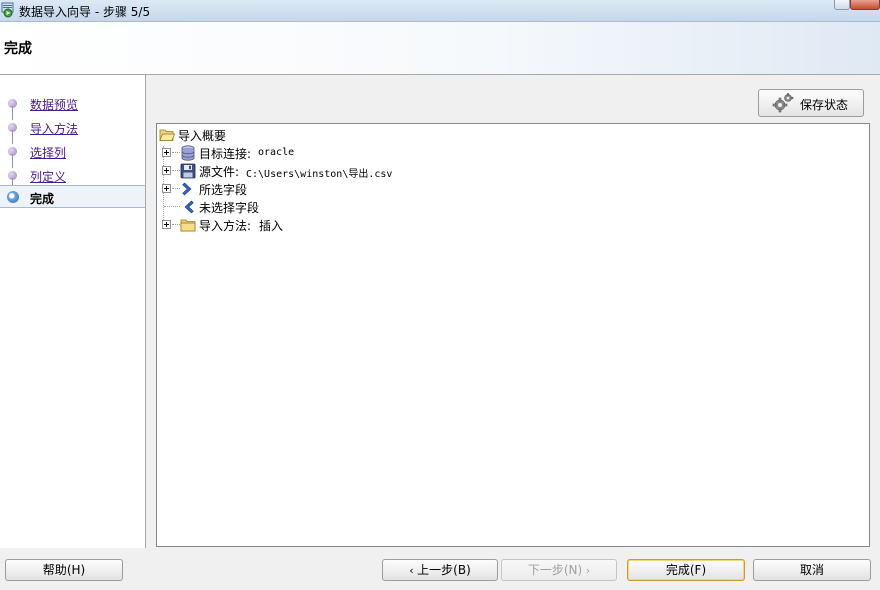 This screenshot has width=880, height=590. I want to click on tree-item-label: 导入方法:, so click(225, 226).